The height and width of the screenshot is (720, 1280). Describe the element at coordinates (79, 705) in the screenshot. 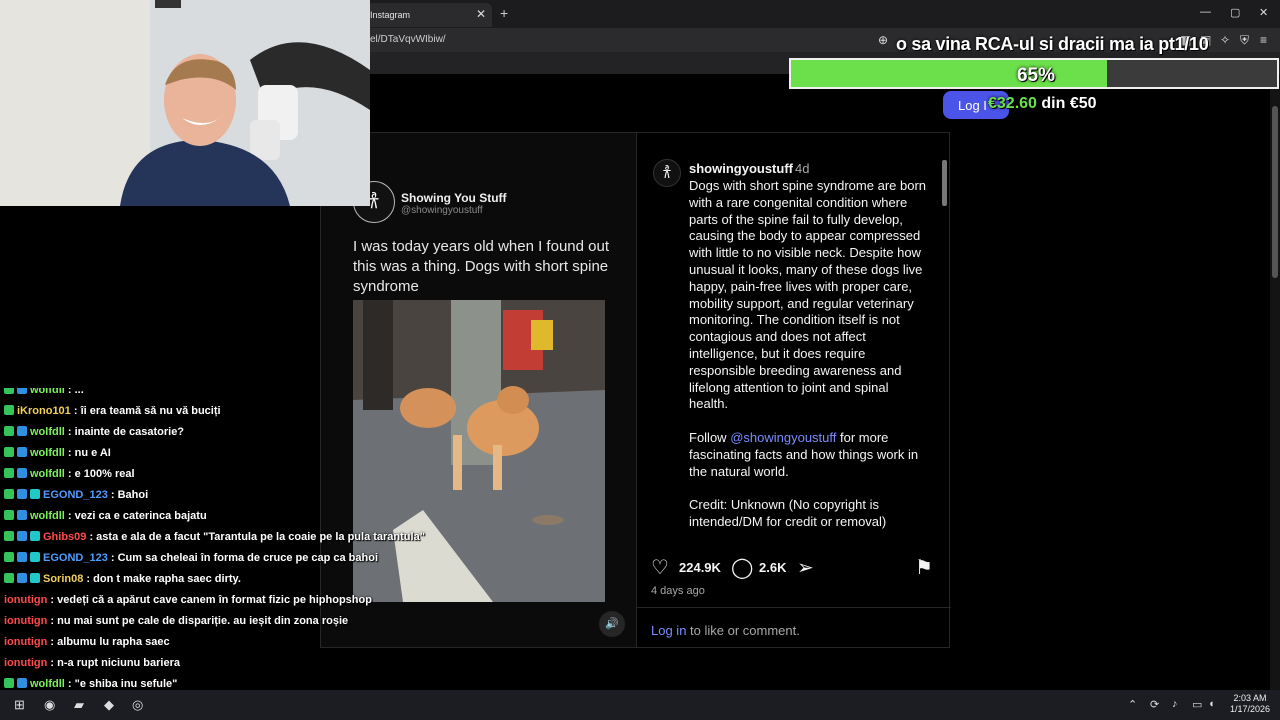

I see `folder-icon: ▰` at that location.